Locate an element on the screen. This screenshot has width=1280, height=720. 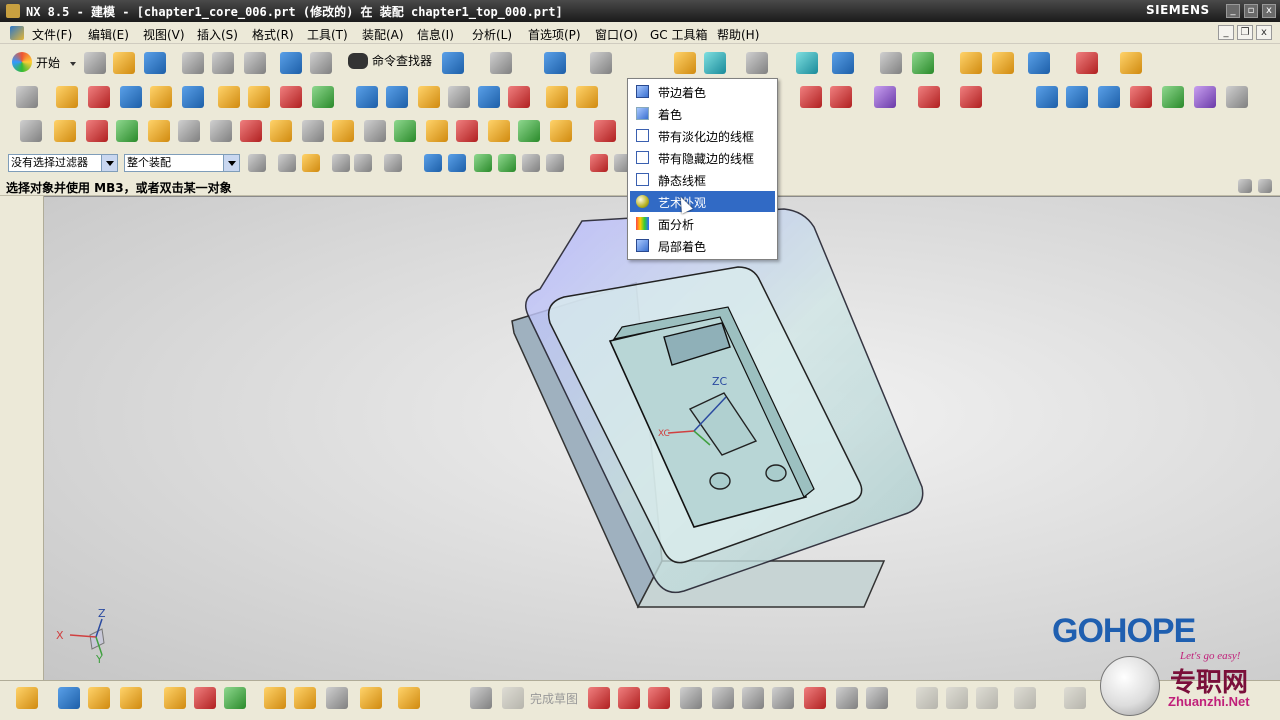
ejector-pin-icon is located at coordinates (313, 131).